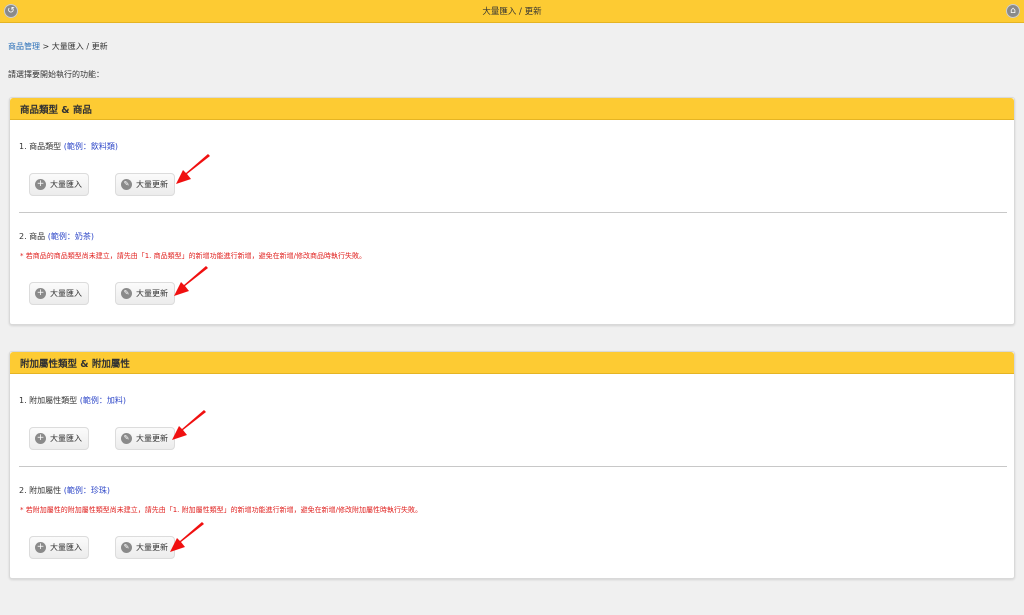 This screenshot has width=1024, height=615. Describe the element at coordinates (70, 236) in the screenshot. I see `section-example: (範例：奶茶)` at that location.